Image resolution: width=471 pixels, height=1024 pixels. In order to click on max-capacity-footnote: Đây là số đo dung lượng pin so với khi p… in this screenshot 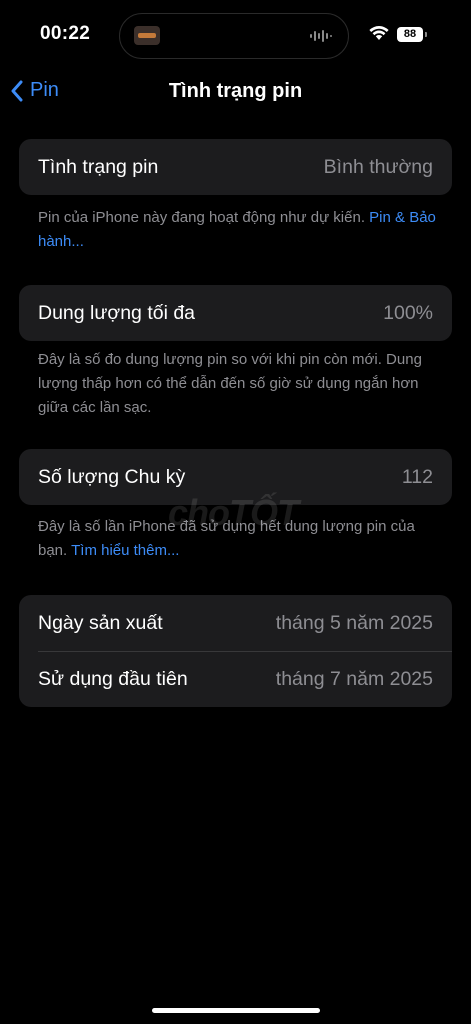, I will do `click(230, 383)`.